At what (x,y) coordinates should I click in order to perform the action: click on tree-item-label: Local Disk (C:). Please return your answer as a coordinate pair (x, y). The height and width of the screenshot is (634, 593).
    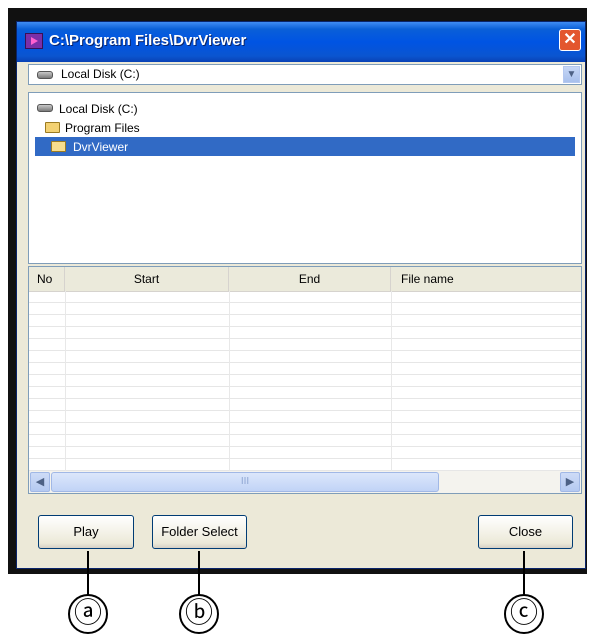
    Looking at the image, I should click on (98, 109).